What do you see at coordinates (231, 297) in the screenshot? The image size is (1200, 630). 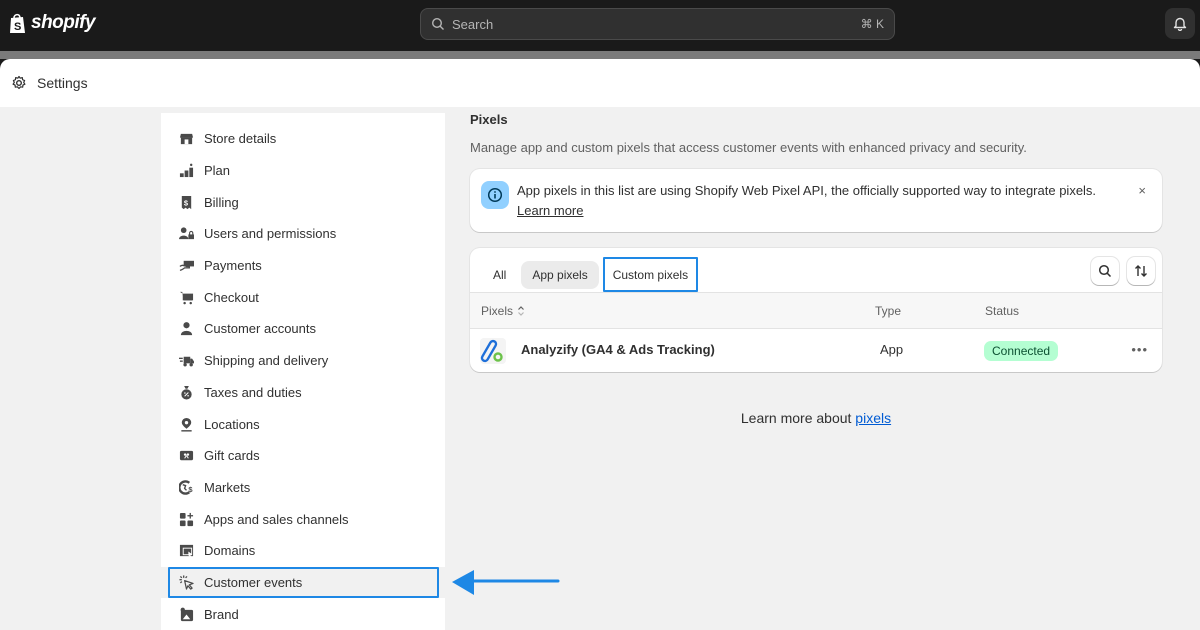 I see `sidebar-item-label: Checkout` at bounding box center [231, 297].